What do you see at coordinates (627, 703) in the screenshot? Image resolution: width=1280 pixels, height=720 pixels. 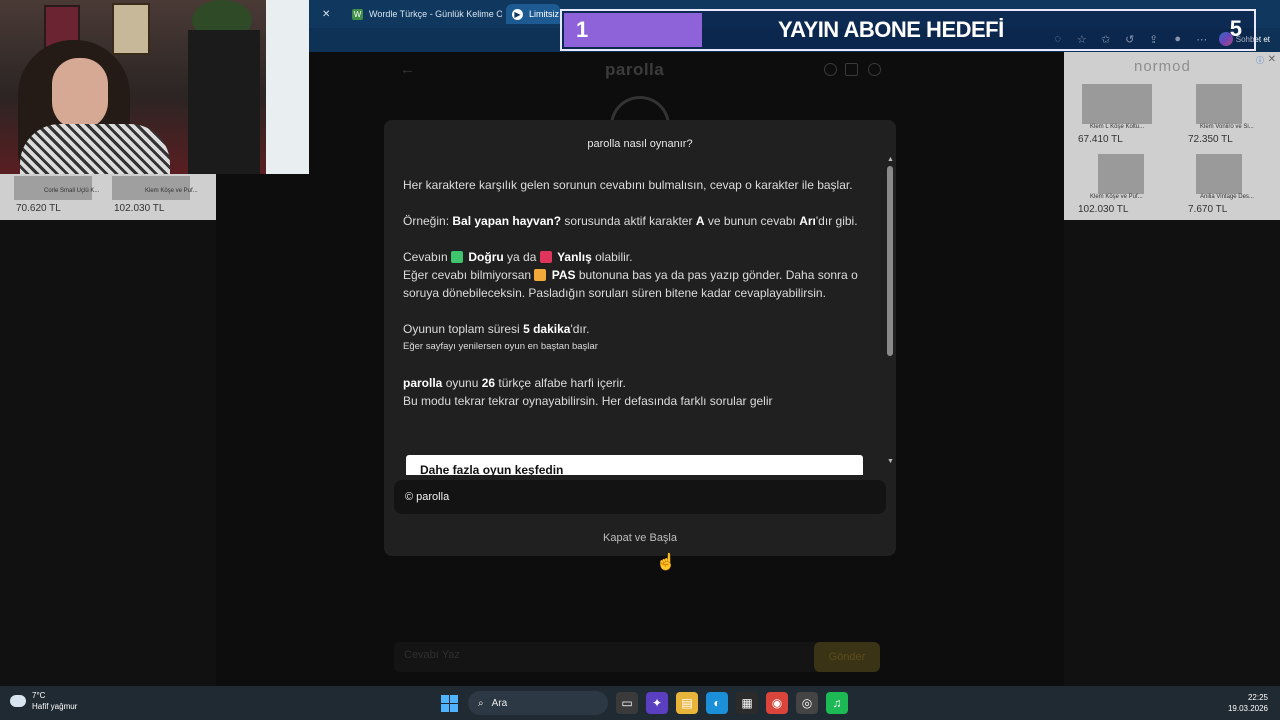 I see `task-view-icon: ▭` at bounding box center [627, 703].